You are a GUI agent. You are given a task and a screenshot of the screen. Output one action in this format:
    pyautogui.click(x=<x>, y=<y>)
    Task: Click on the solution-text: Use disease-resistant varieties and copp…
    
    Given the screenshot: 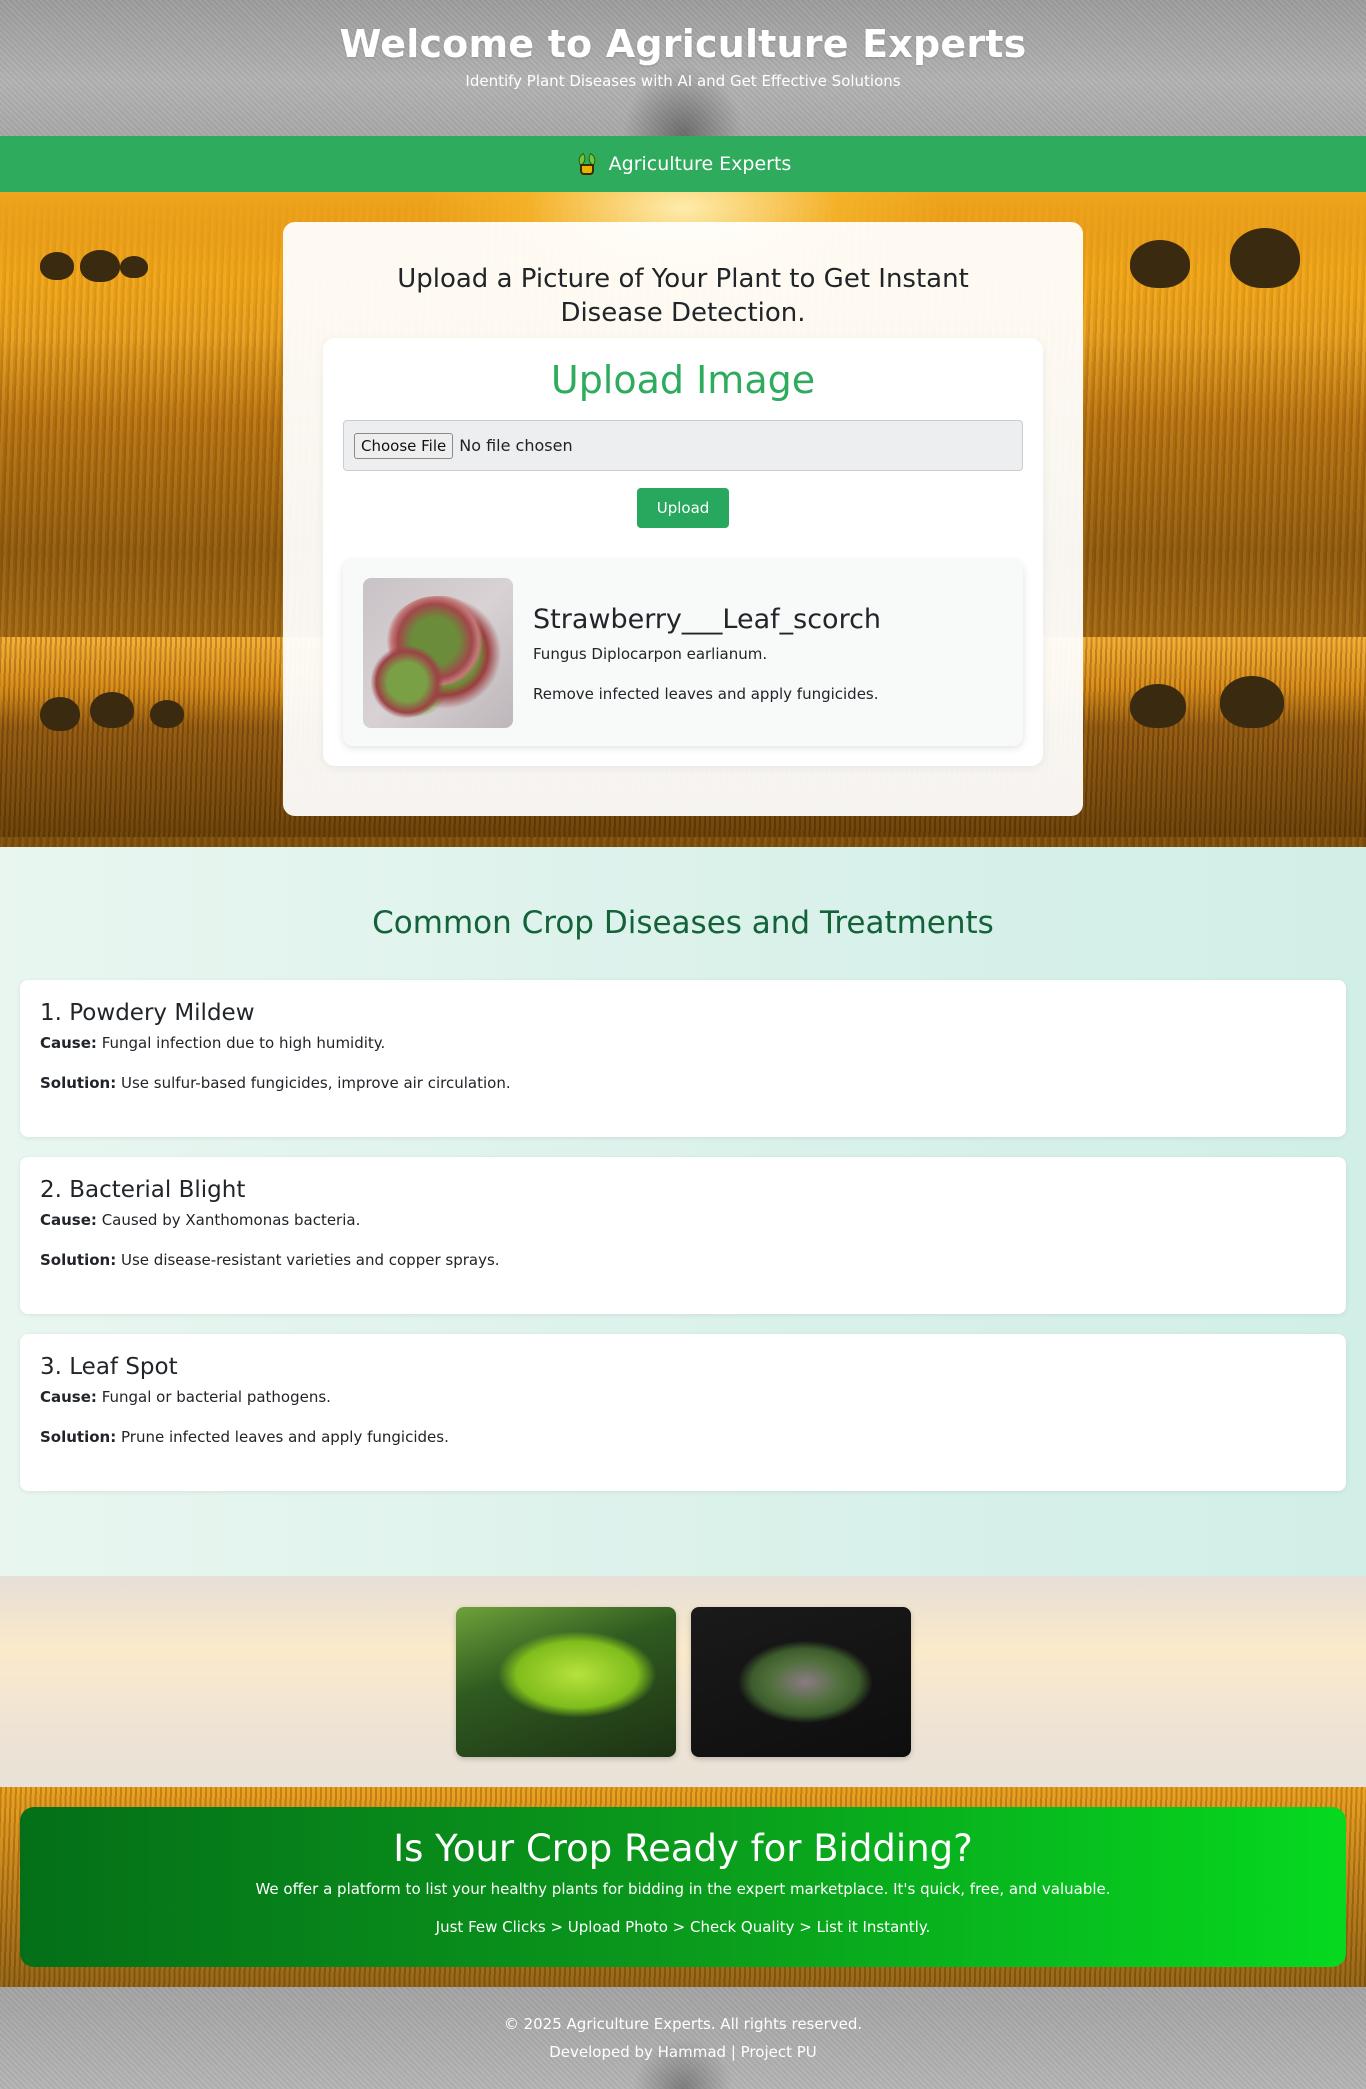 What is the action you would take?
    pyautogui.click(x=310, y=1260)
    